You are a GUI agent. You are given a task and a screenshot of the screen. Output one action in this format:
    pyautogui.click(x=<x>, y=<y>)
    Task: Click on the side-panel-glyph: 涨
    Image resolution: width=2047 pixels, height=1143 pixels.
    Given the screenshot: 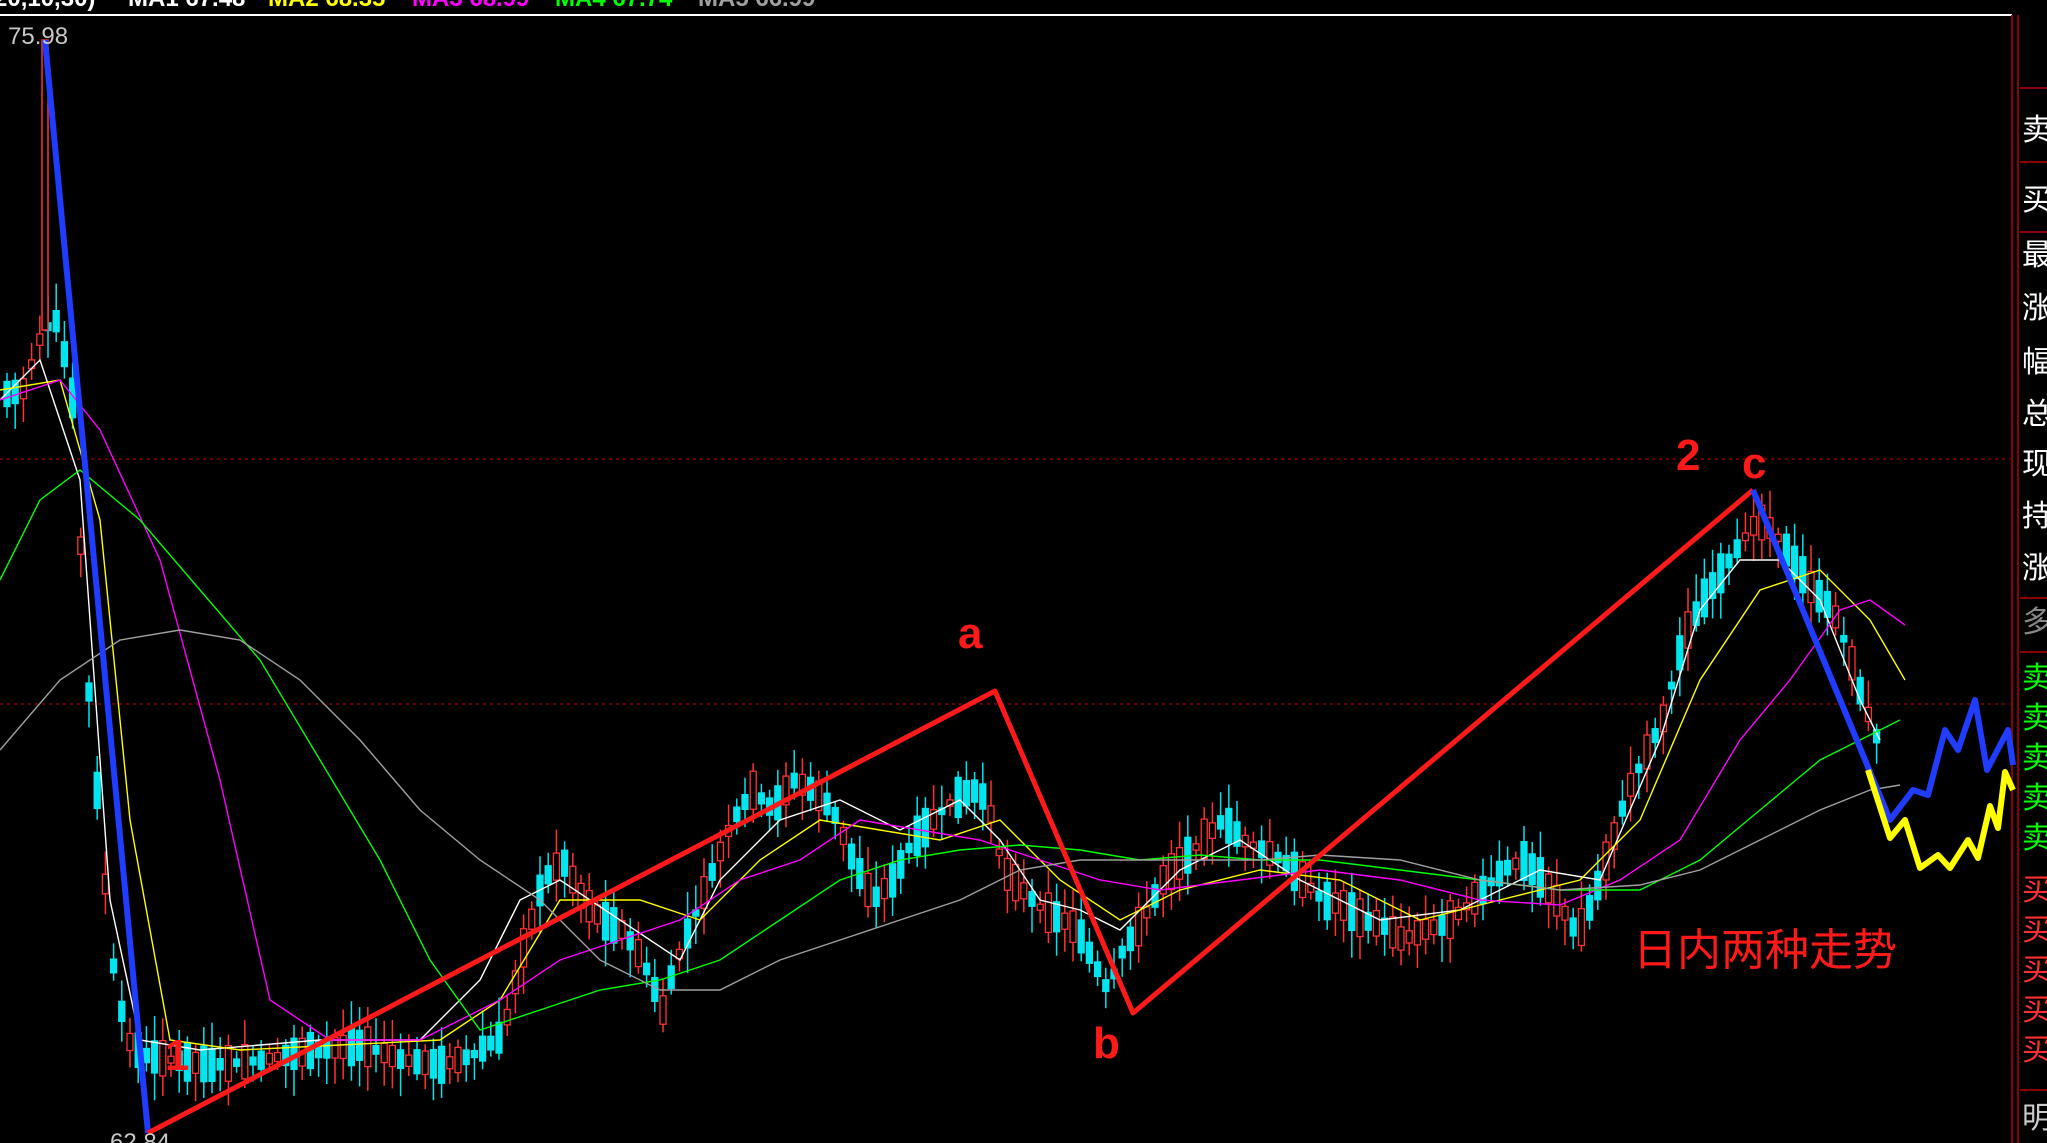 What is the action you would take?
    pyautogui.click(x=2034, y=308)
    